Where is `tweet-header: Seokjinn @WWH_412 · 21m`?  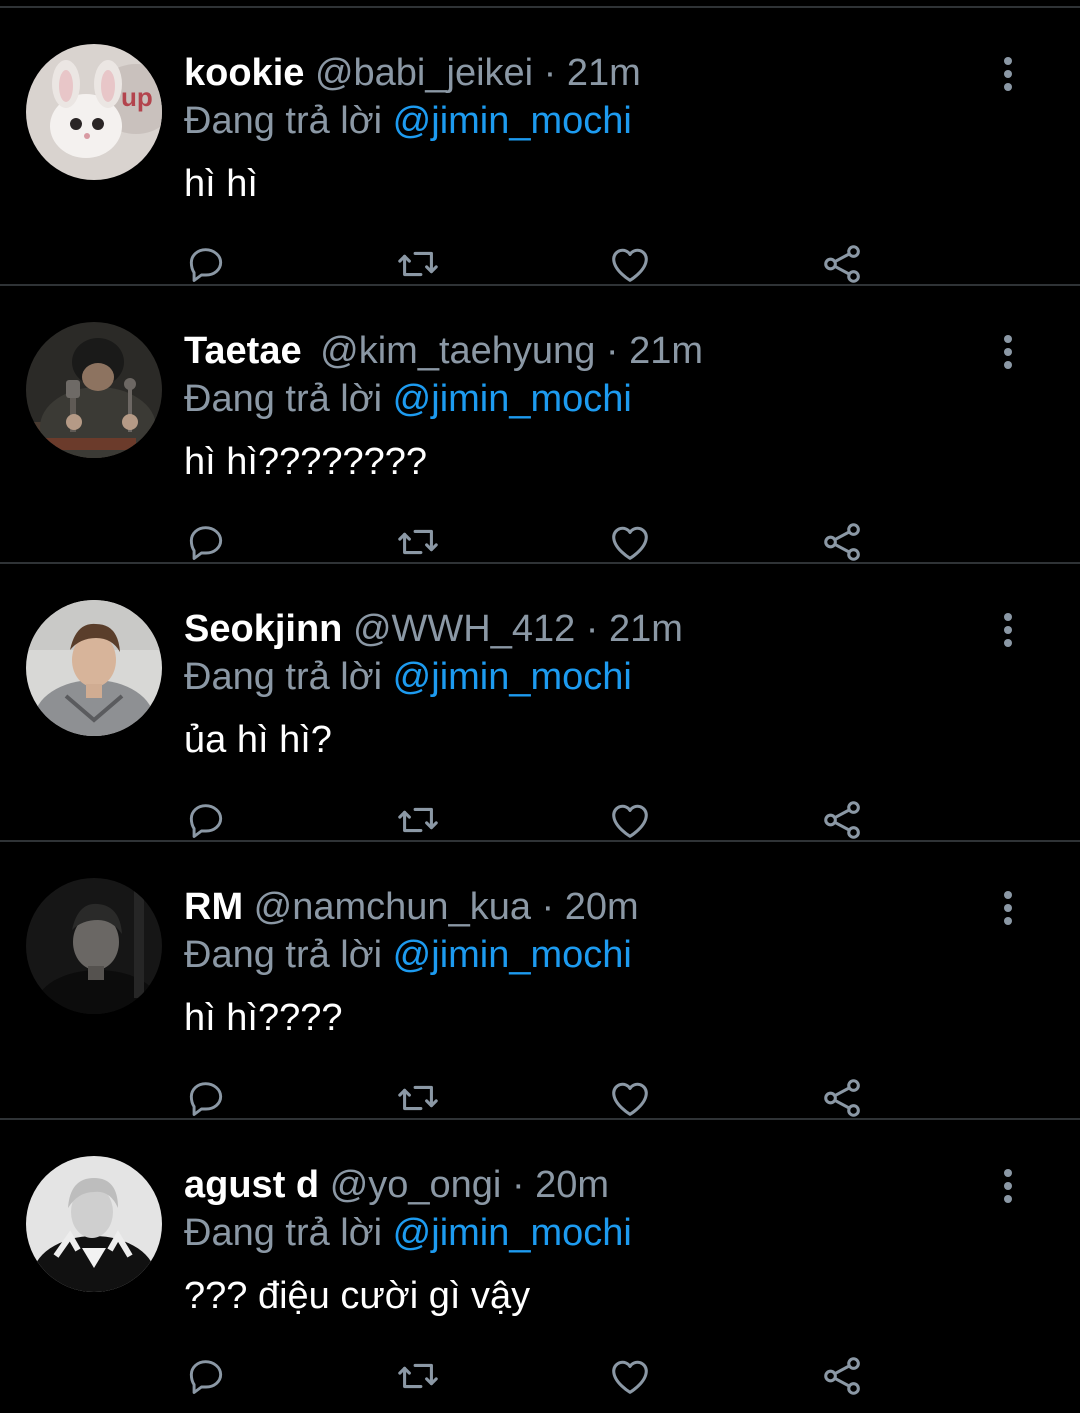
tweet-header: Seokjinn @WWH_412 · 21m is located at coordinates (433, 629).